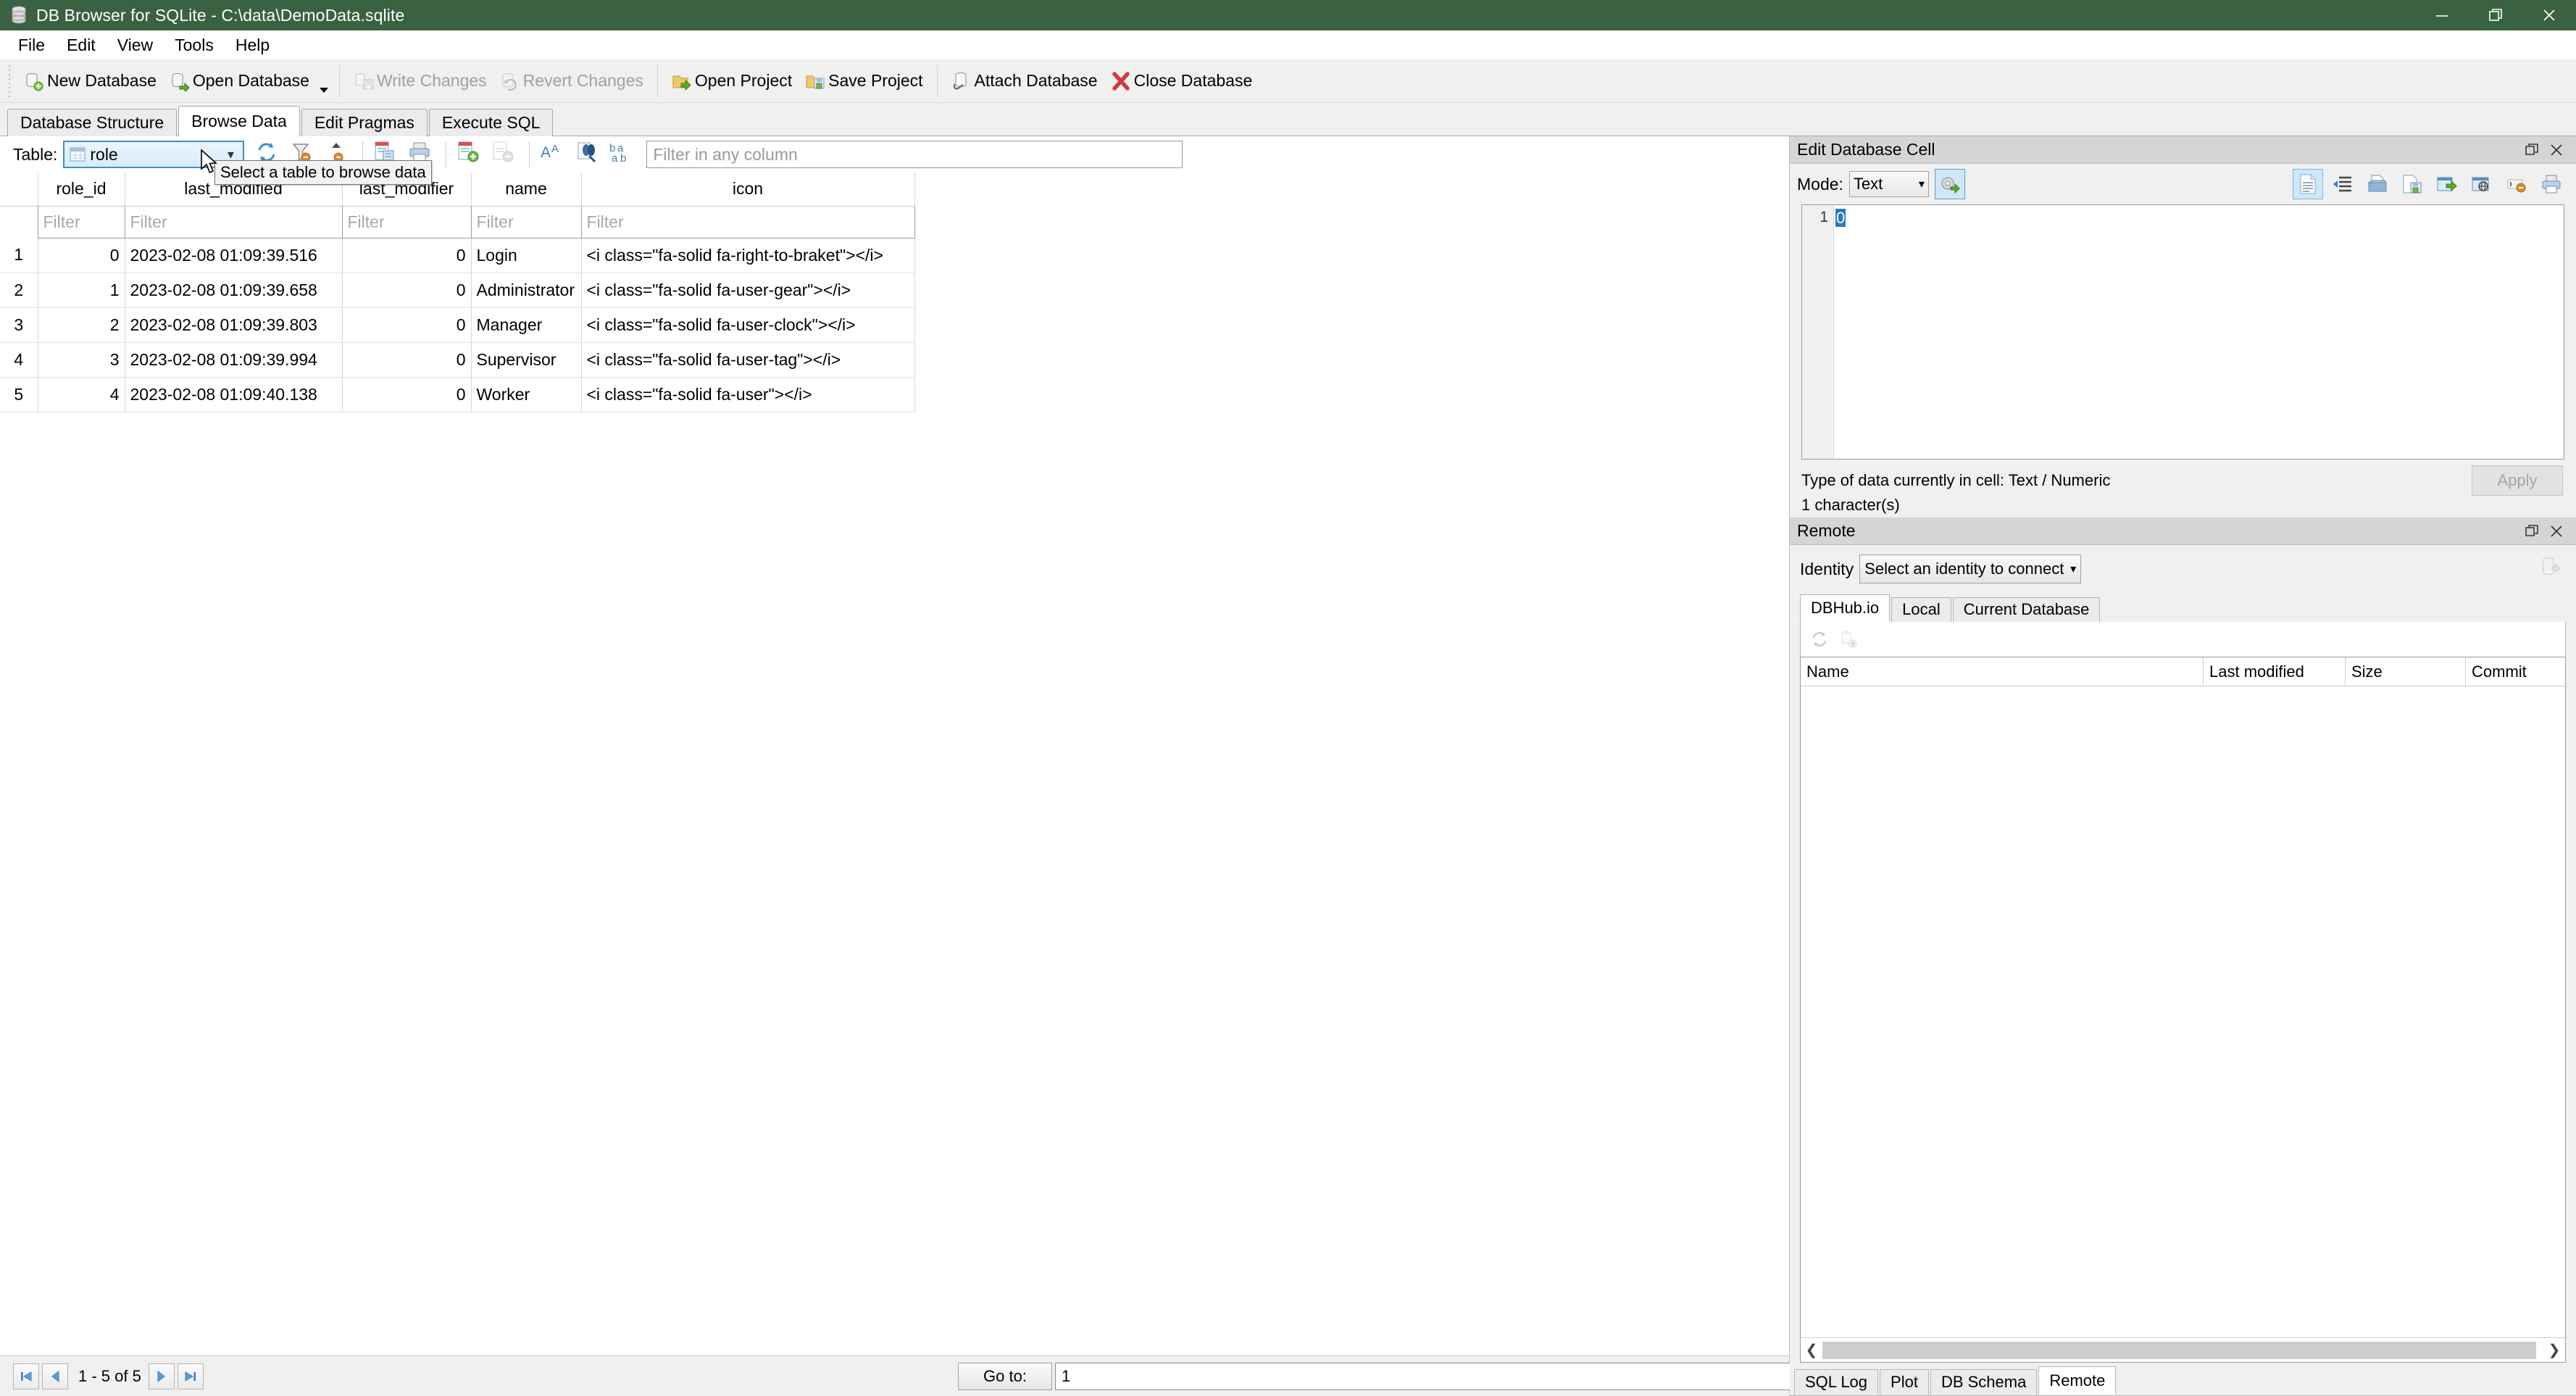  I want to click on new-database-button: New Database, so click(90, 81).